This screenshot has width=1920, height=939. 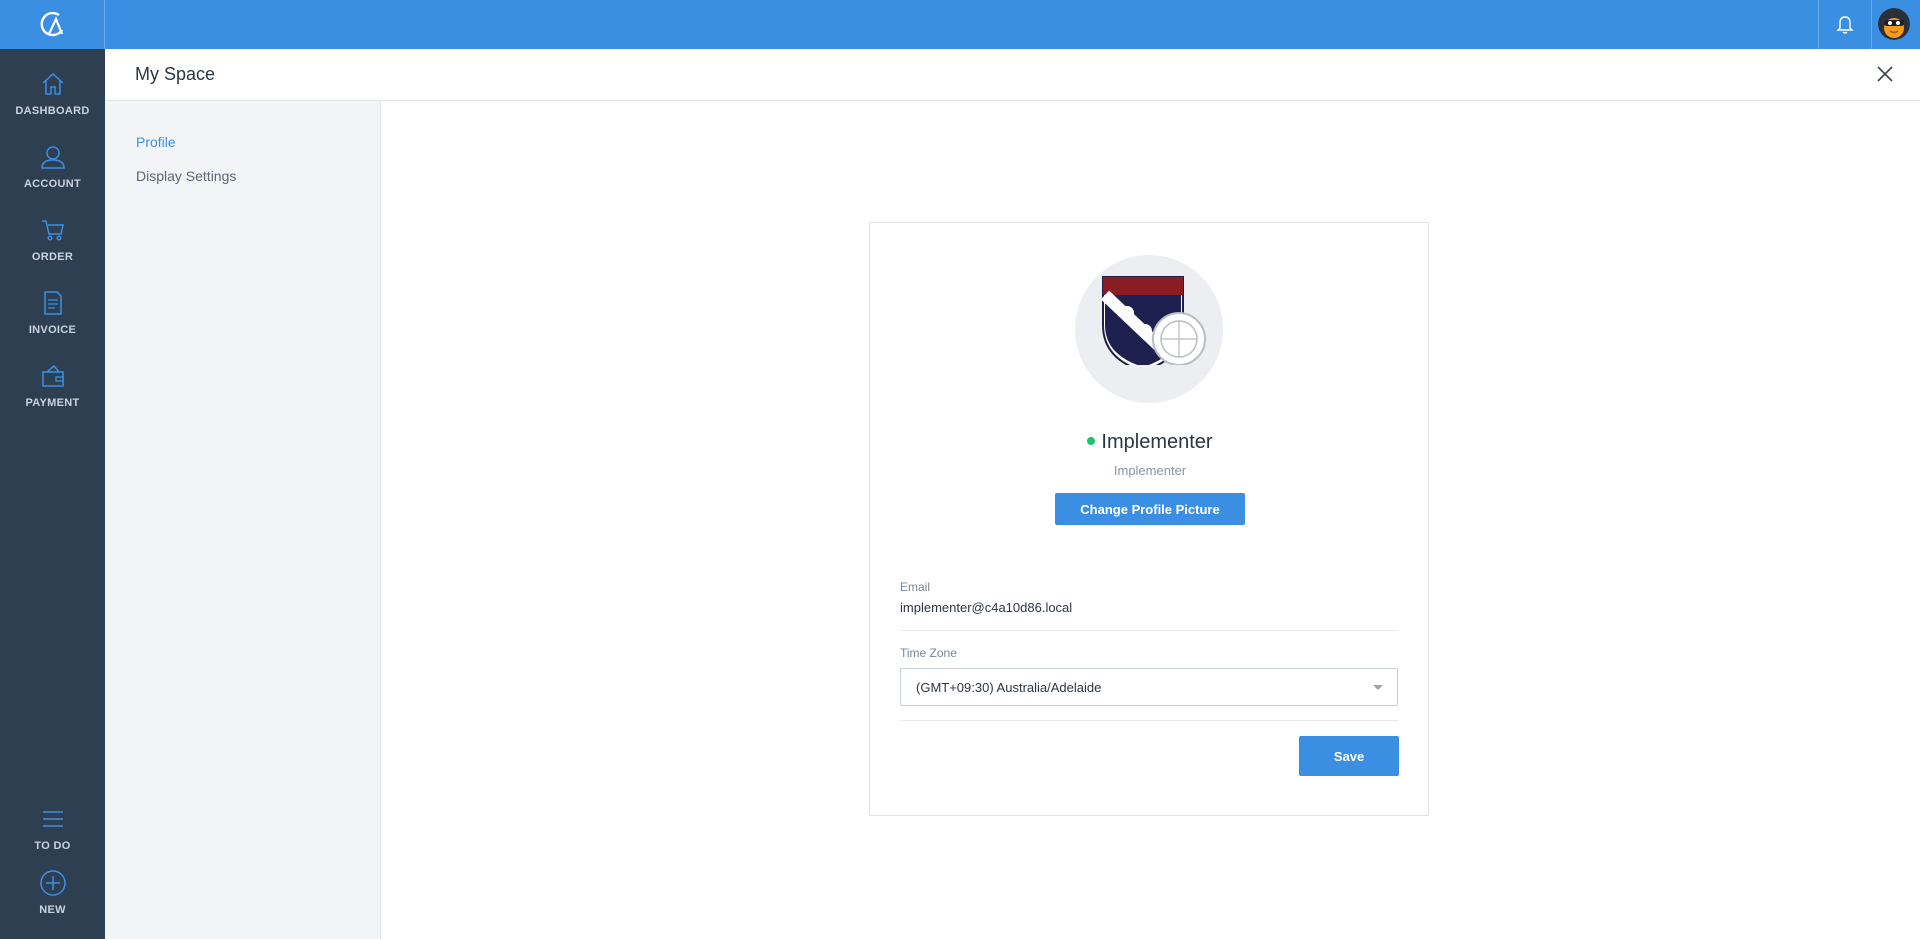 What do you see at coordinates (52, 839) in the screenshot?
I see `nav-todo: TO DO` at bounding box center [52, 839].